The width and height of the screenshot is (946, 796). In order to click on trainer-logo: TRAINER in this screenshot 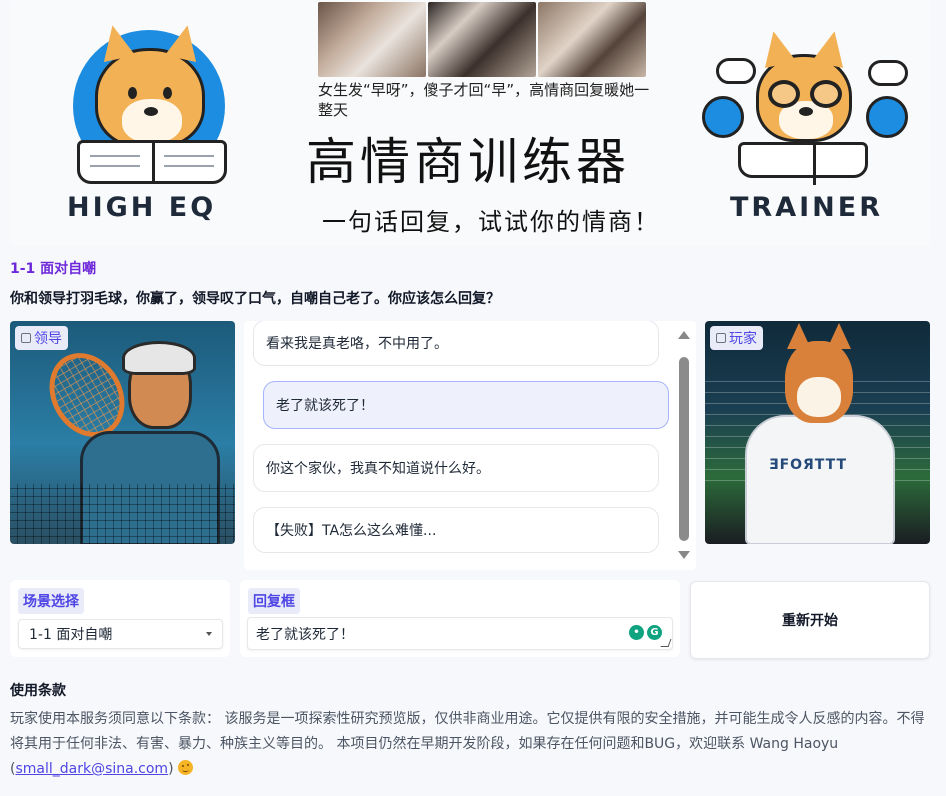, I will do `click(803, 129)`.